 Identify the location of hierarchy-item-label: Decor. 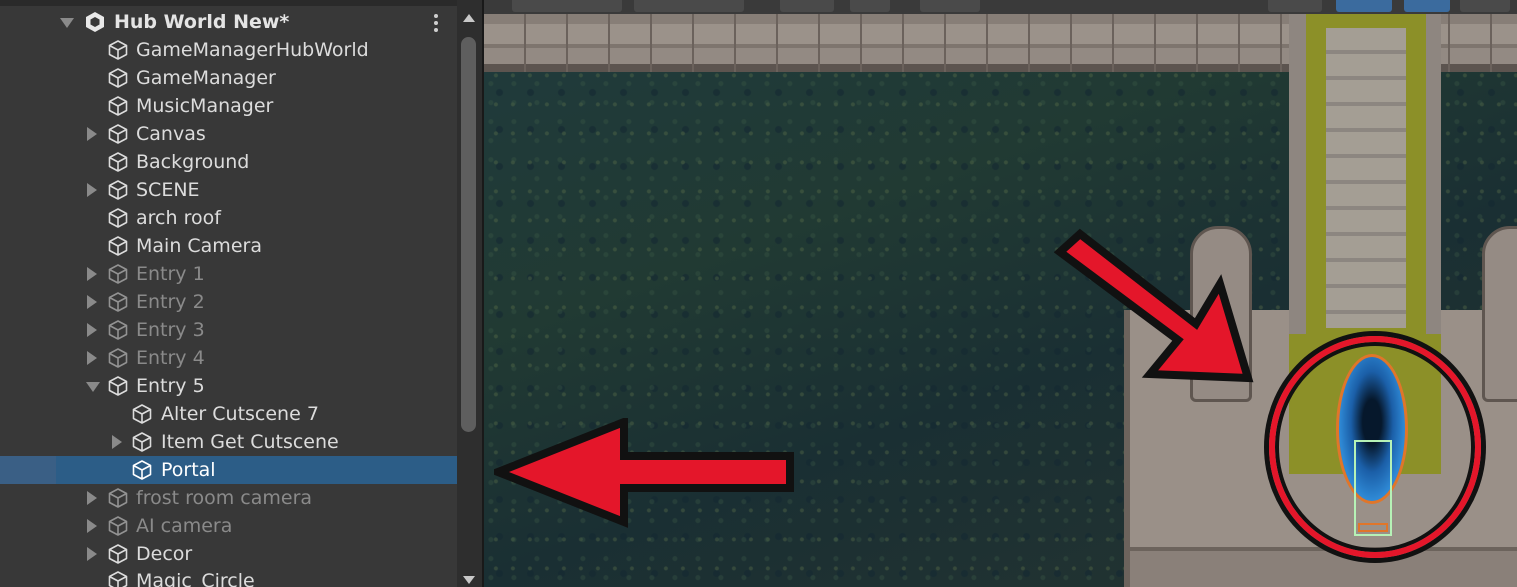
(164, 554).